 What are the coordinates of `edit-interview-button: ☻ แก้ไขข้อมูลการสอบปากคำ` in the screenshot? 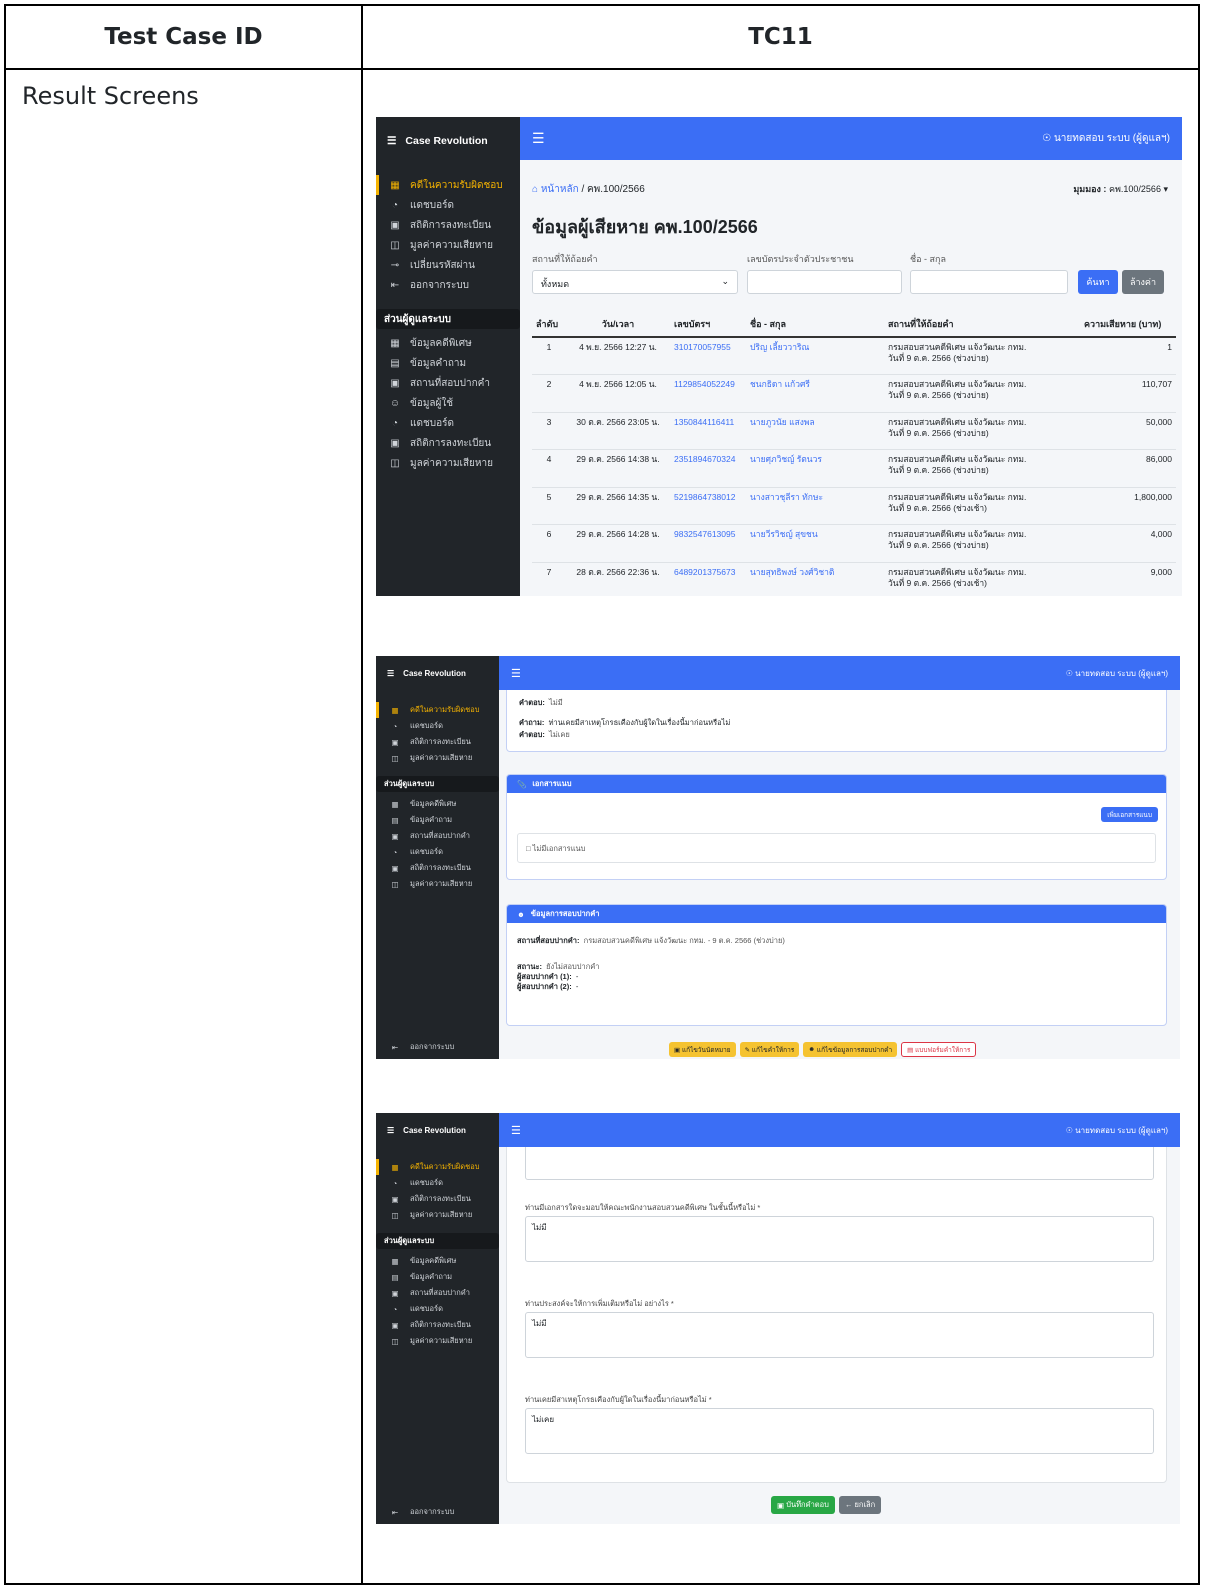 It's located at (850, 1049).